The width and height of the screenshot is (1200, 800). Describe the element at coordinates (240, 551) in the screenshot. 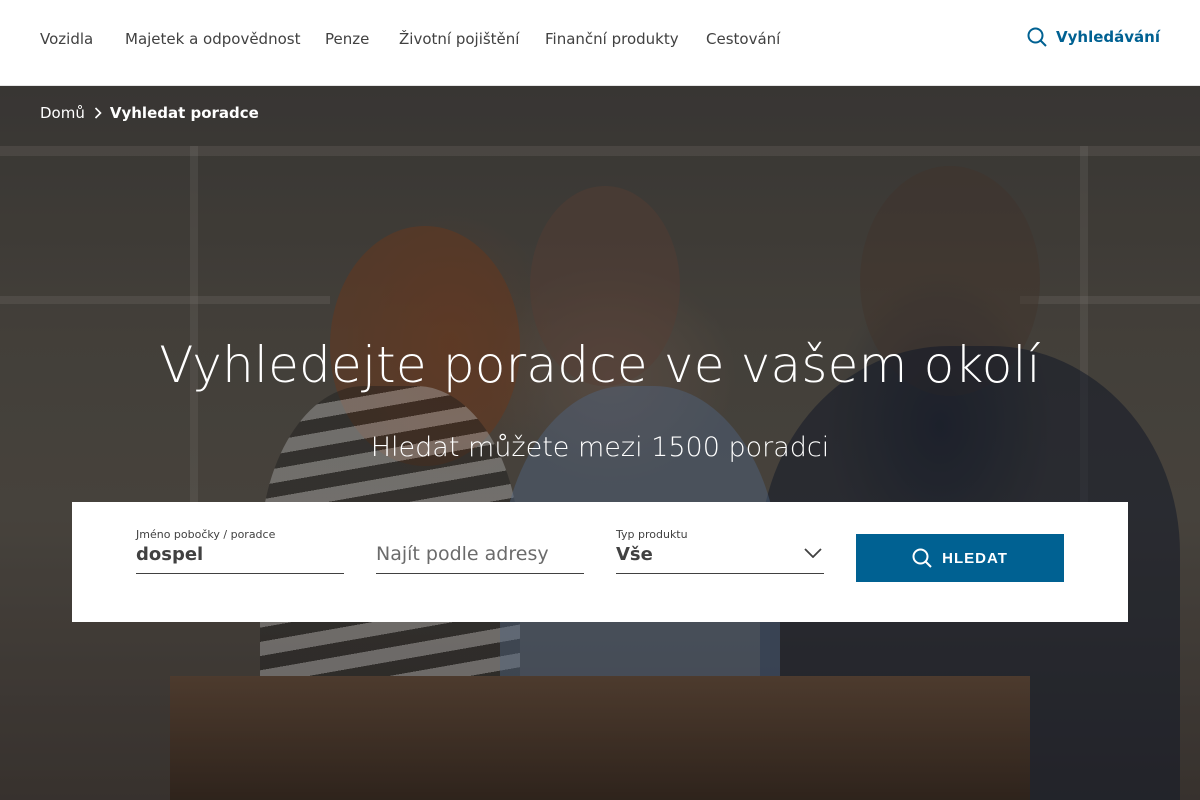

I see `name-field: Jméno pobočky / poradce dospel` at that location.